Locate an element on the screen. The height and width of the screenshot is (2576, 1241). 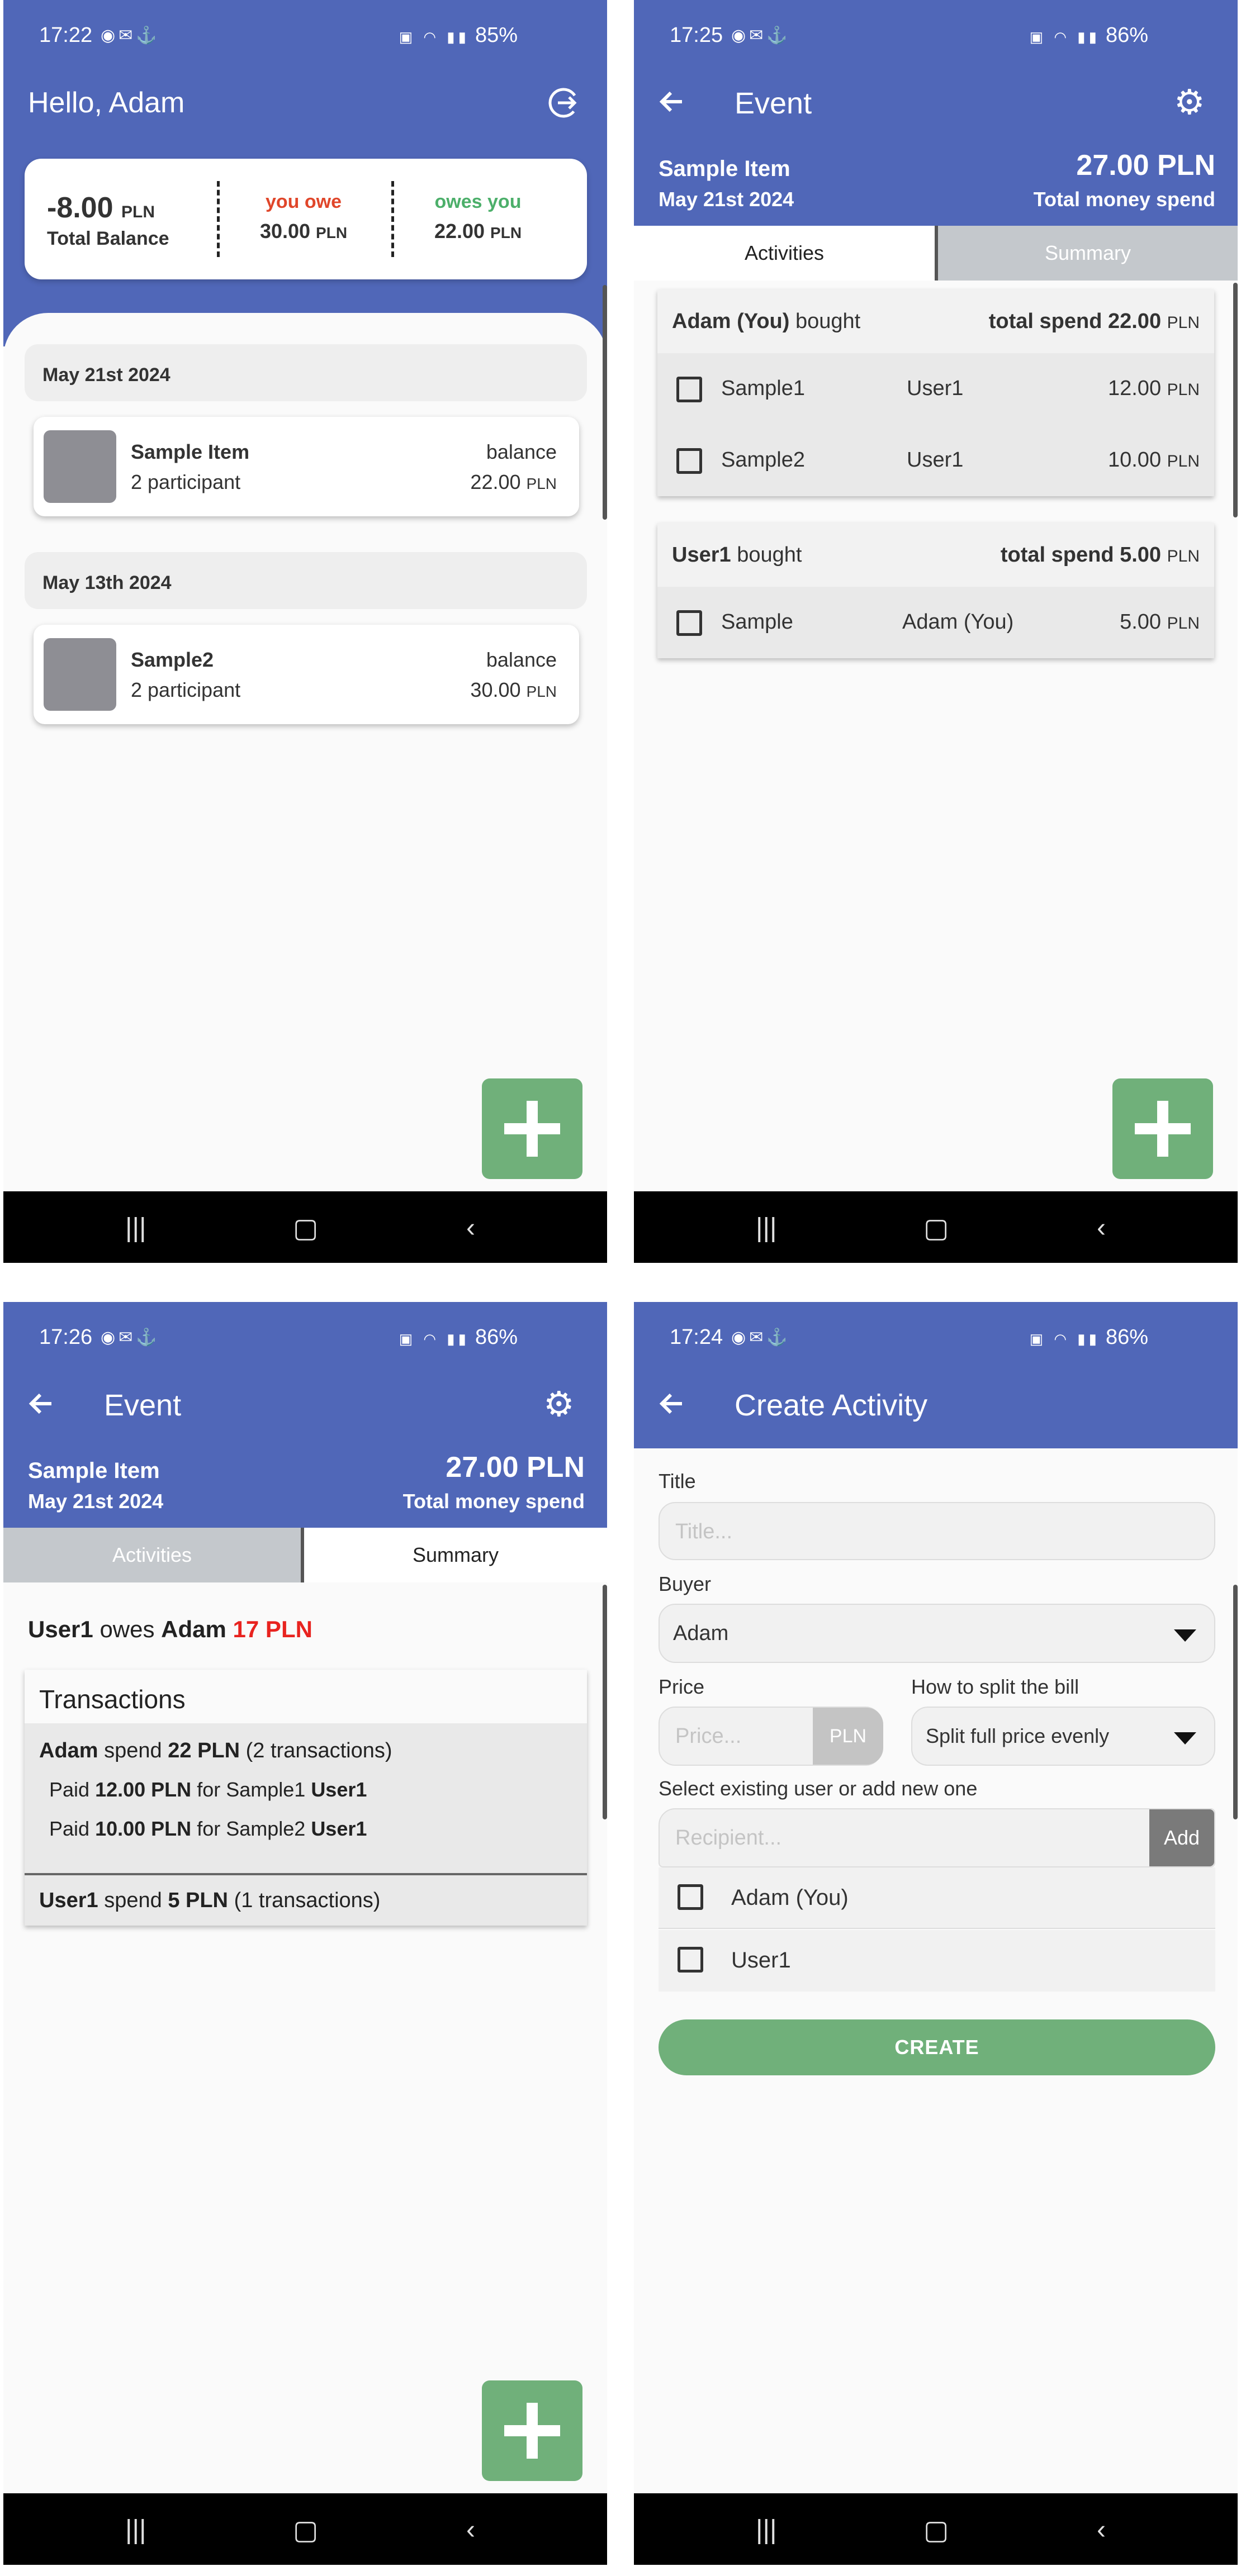
event-name: Sample2 is located at coordinates (172, 659).